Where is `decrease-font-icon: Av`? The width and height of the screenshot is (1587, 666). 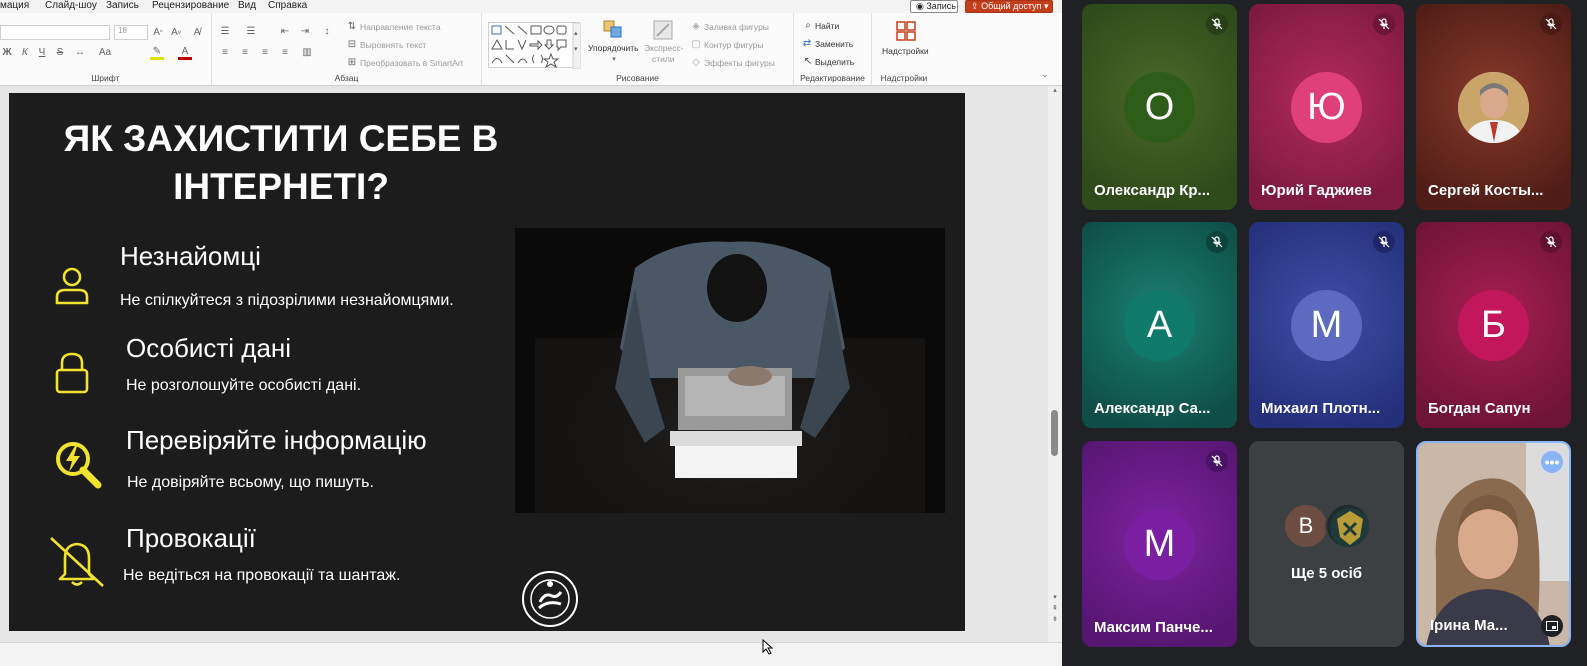
decrease-font-icon: Av is located at coordinates (176, 32).